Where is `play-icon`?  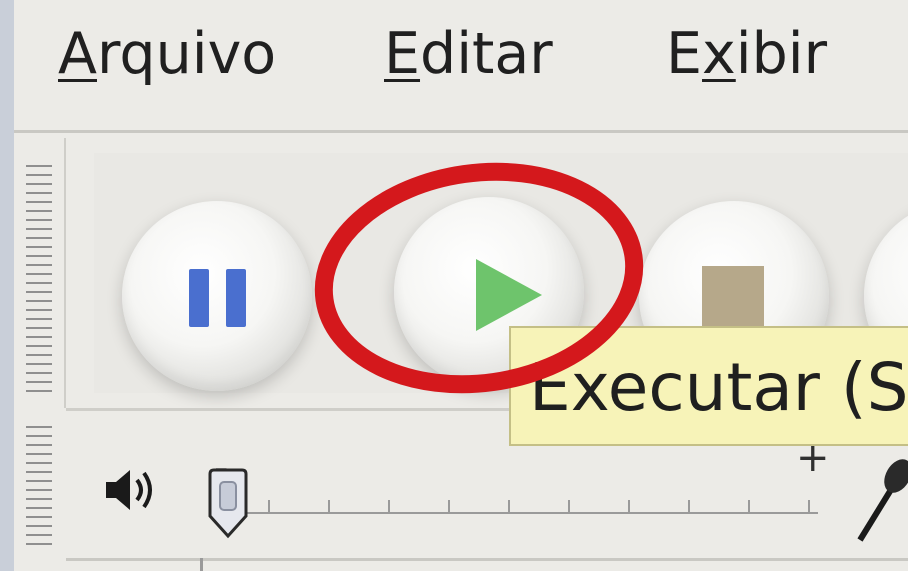
play-icon is located at coordinates (509, 295).